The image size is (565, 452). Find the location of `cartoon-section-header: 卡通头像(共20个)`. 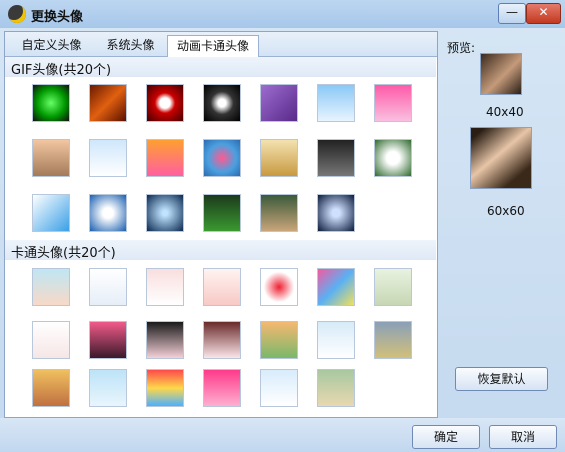

cartoon-section-header: 卡通头像(共20个) is located at coordinates (220, 250).